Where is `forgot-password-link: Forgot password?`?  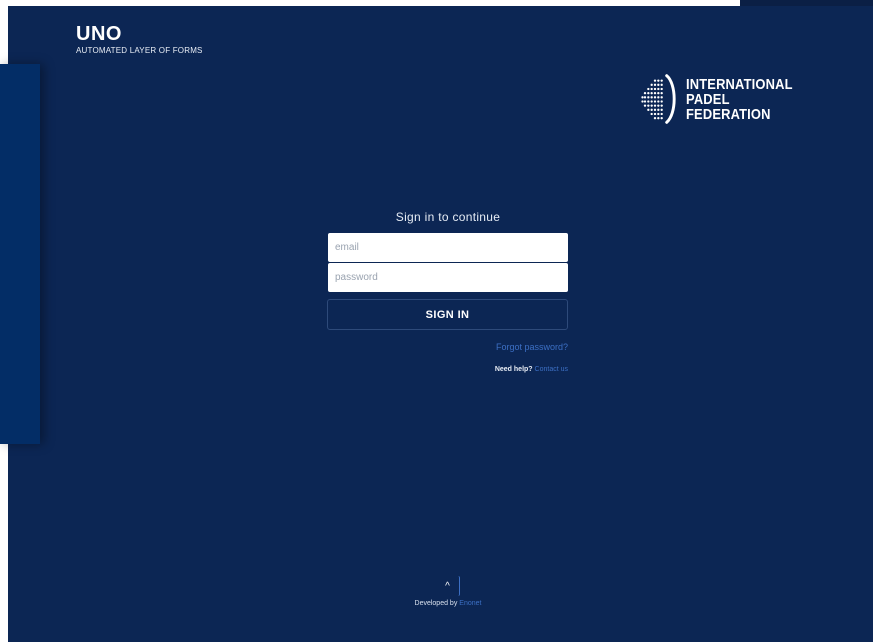
forgot-password-link: Forgot password? is located at coordinates (448, 347).